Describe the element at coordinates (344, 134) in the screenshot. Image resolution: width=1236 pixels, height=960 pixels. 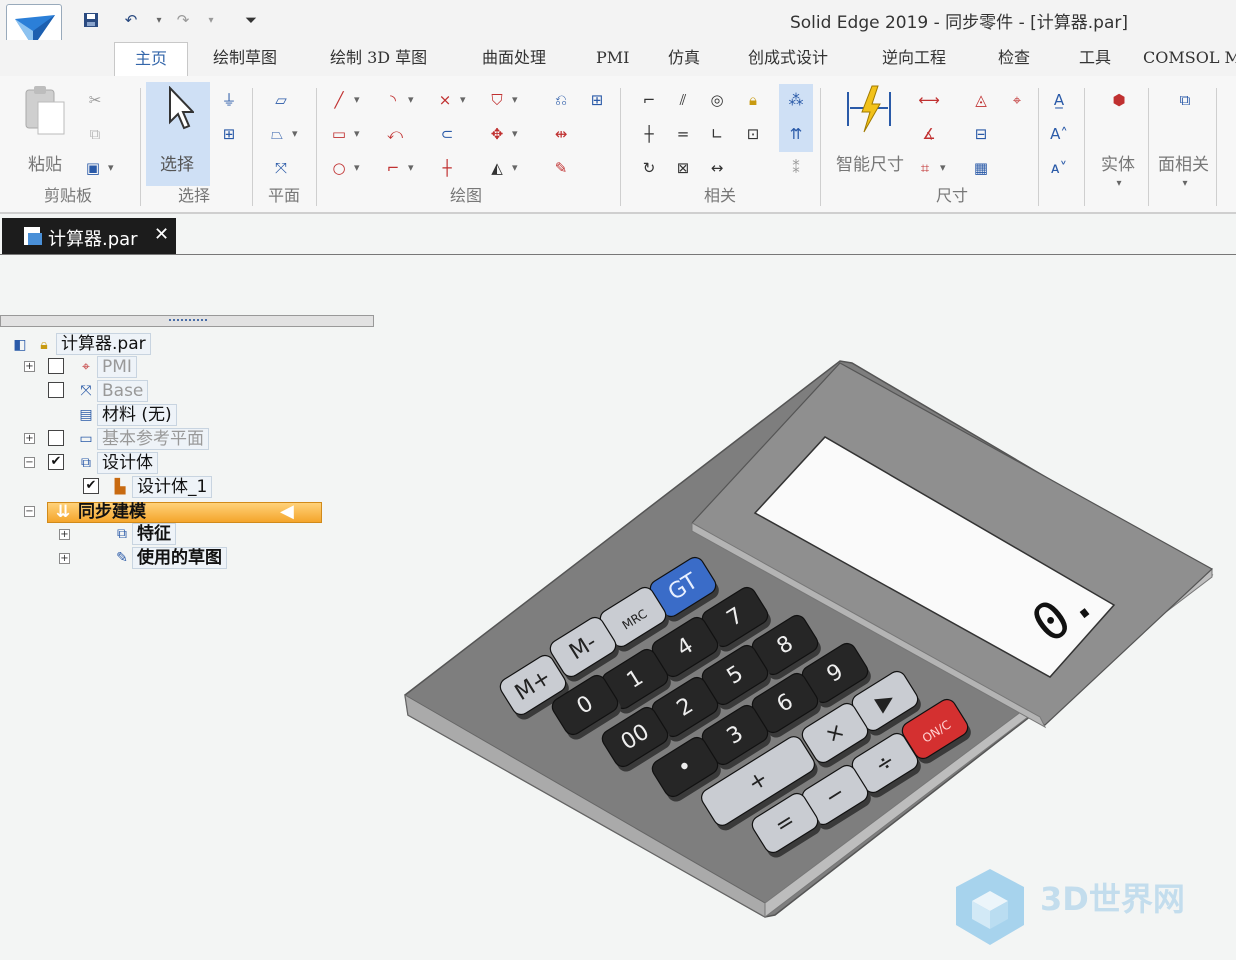
I see `rectangle-icon: ▭` at that location.